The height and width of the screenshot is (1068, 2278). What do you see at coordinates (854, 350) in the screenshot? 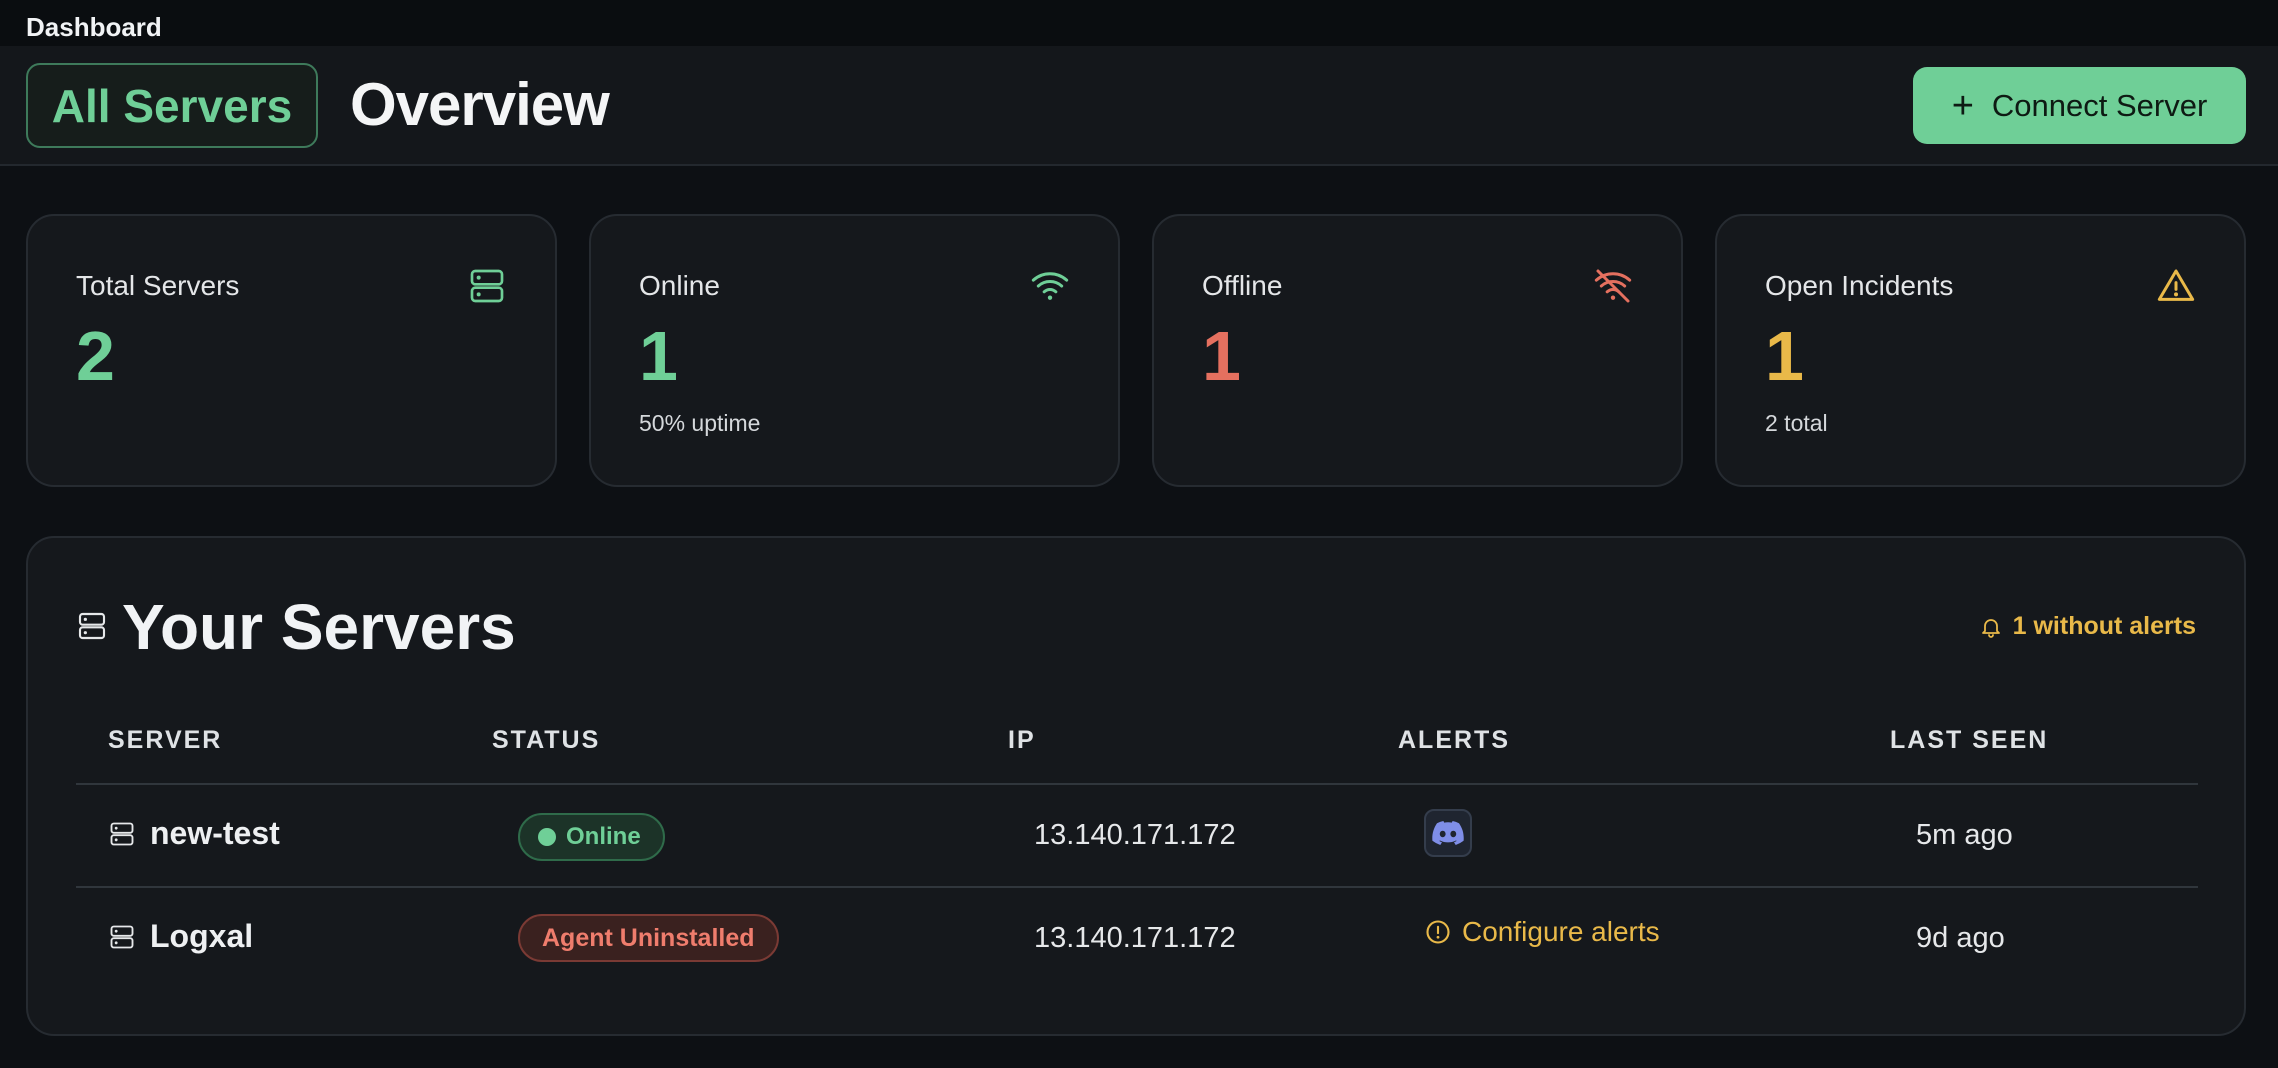
I see `stat-card-online: Online 1 50% uptime` at bounding box center [854, 350].